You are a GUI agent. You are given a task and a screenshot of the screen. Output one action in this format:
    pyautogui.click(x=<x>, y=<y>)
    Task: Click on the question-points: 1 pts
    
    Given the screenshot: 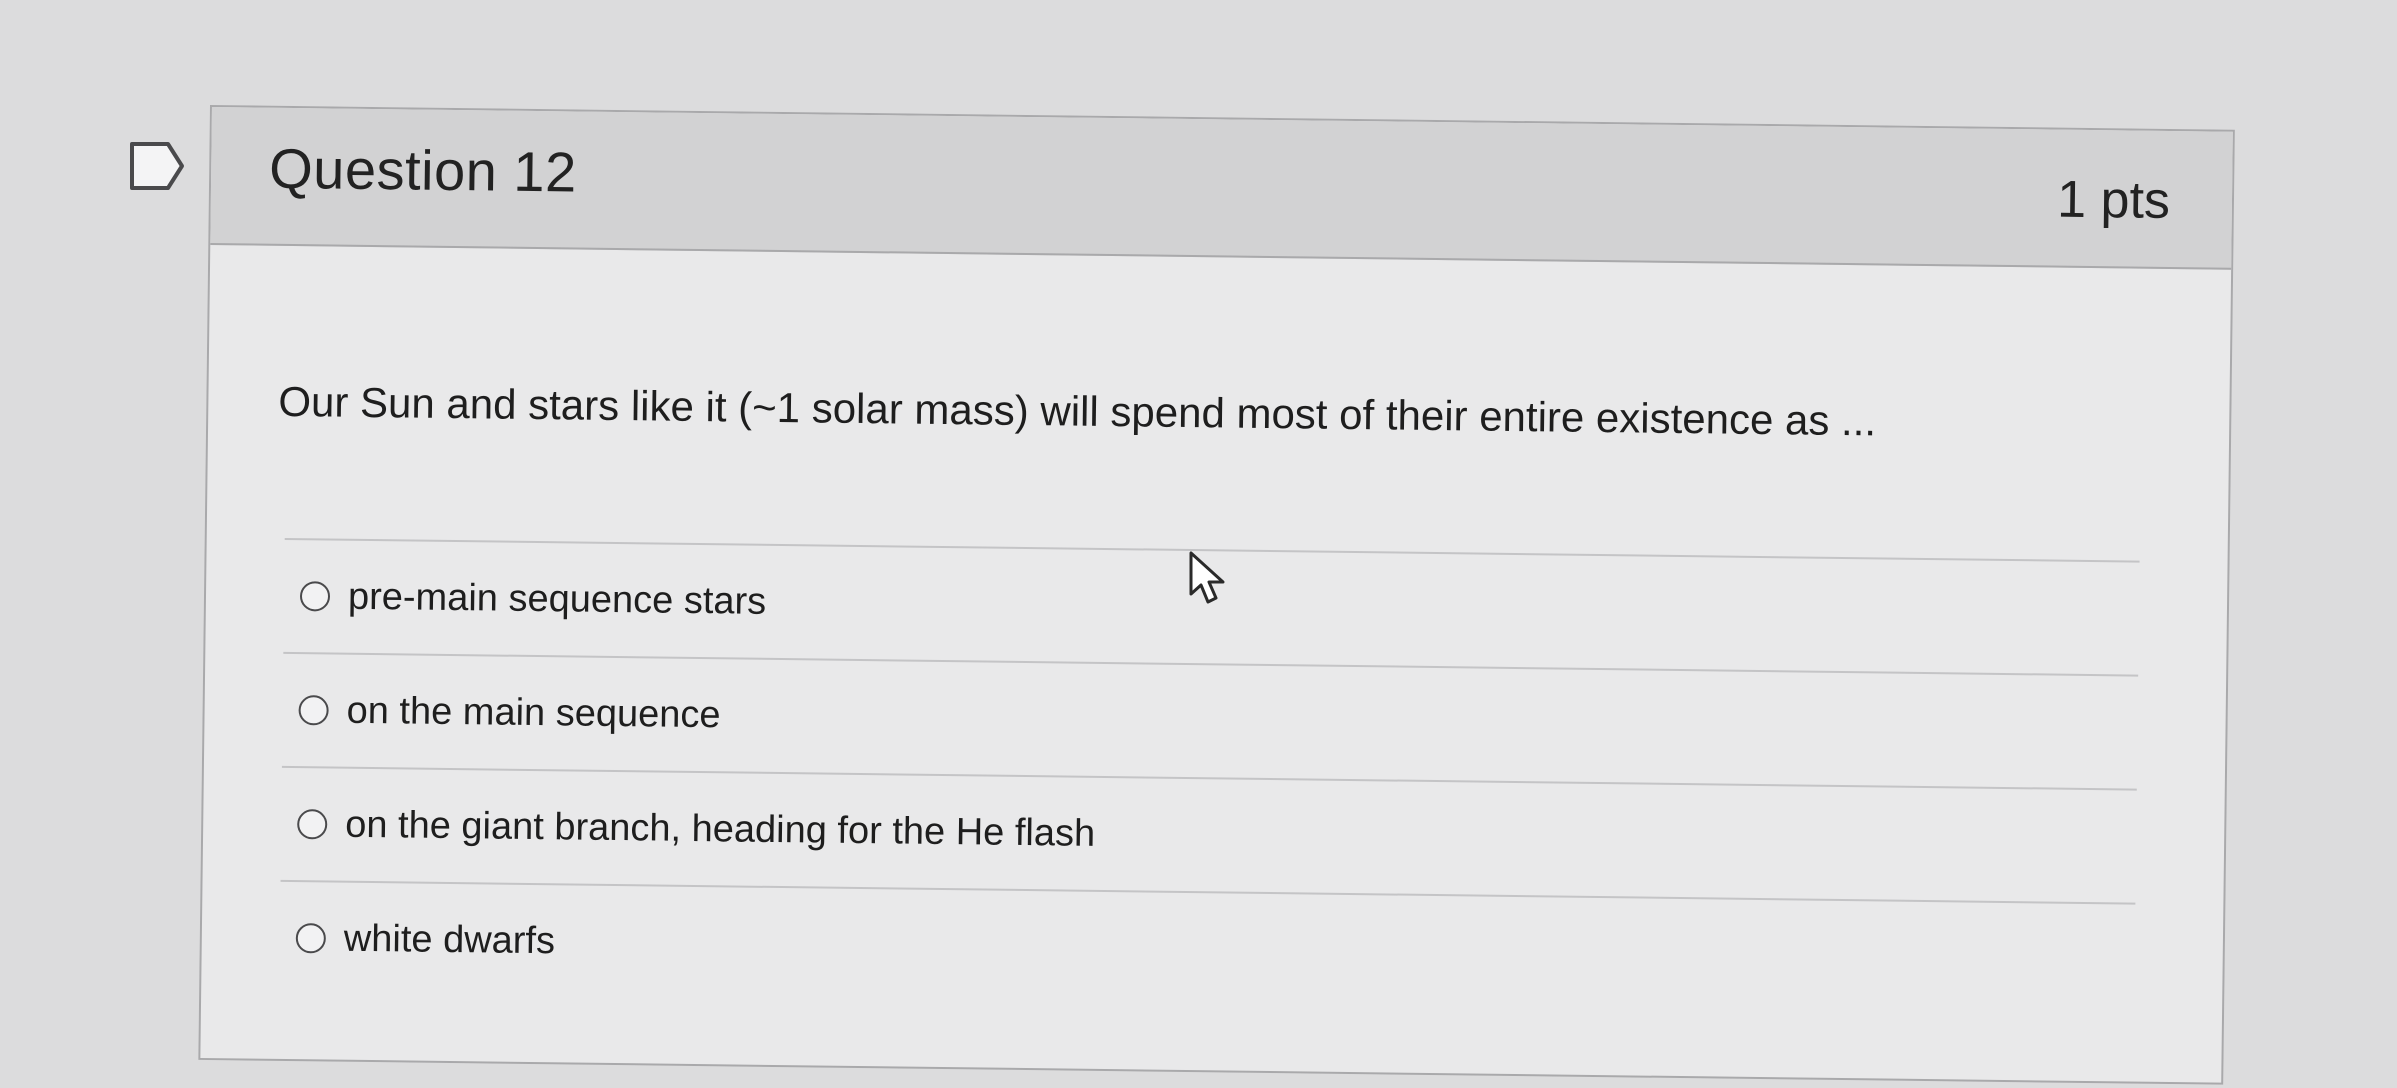 What is the action you would take?
    pyautogui.click(x=2113, y=200)
    